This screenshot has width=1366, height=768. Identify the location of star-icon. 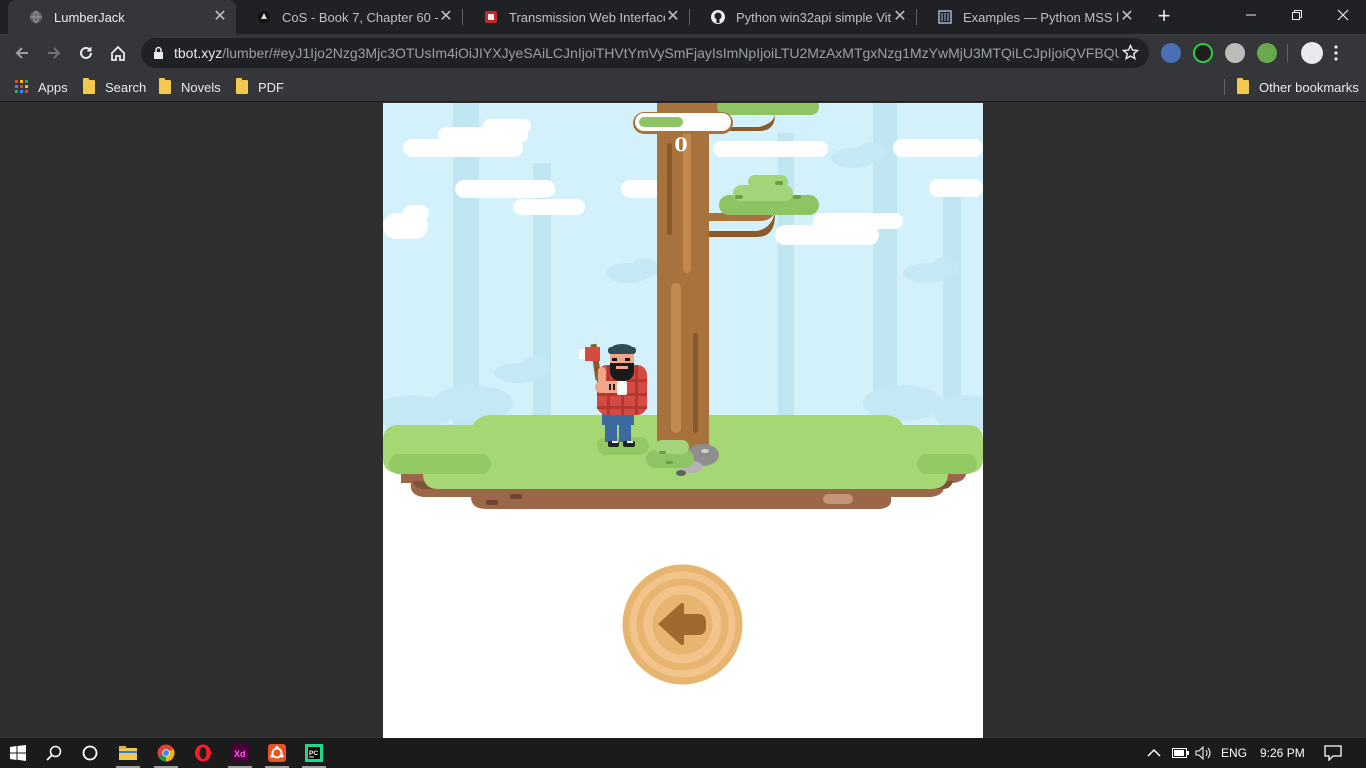
(1130, 54).